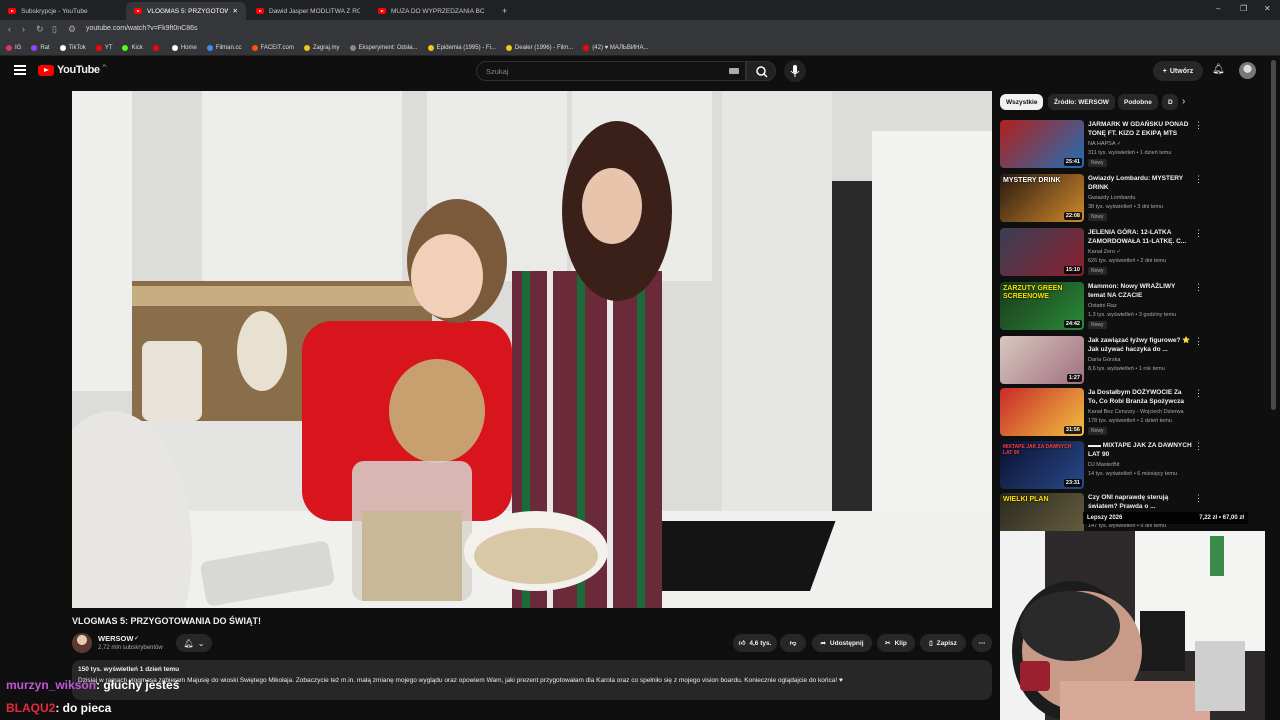 Image resolution: width=1280 pixels, height=720 pixels. Describe the element at coordinates (1042, 144) in the screenshot. I see `video-thumbnail: 25:41` at that location.